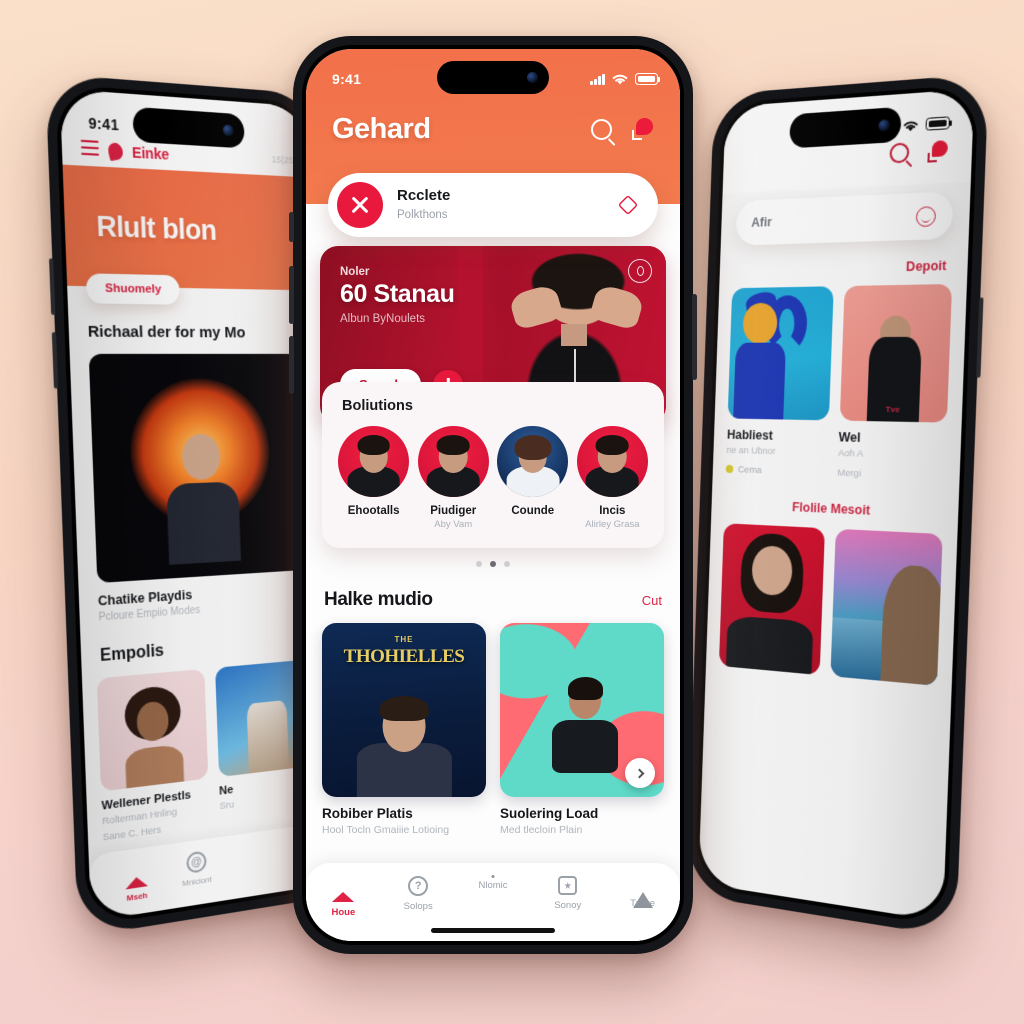  Describe the element at coordinates (492, 883) in the screenshot. I see `tab-nlomic: Nlomic` at that location.